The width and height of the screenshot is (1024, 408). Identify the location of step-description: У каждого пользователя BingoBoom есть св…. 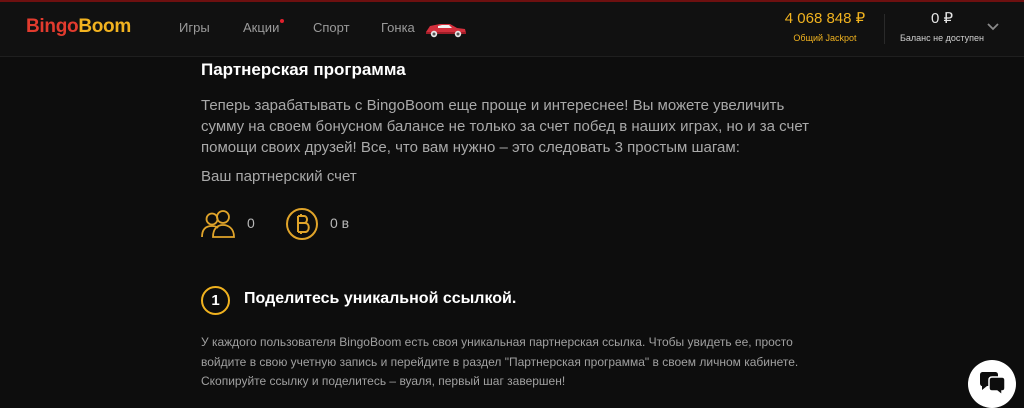
(500, 361).